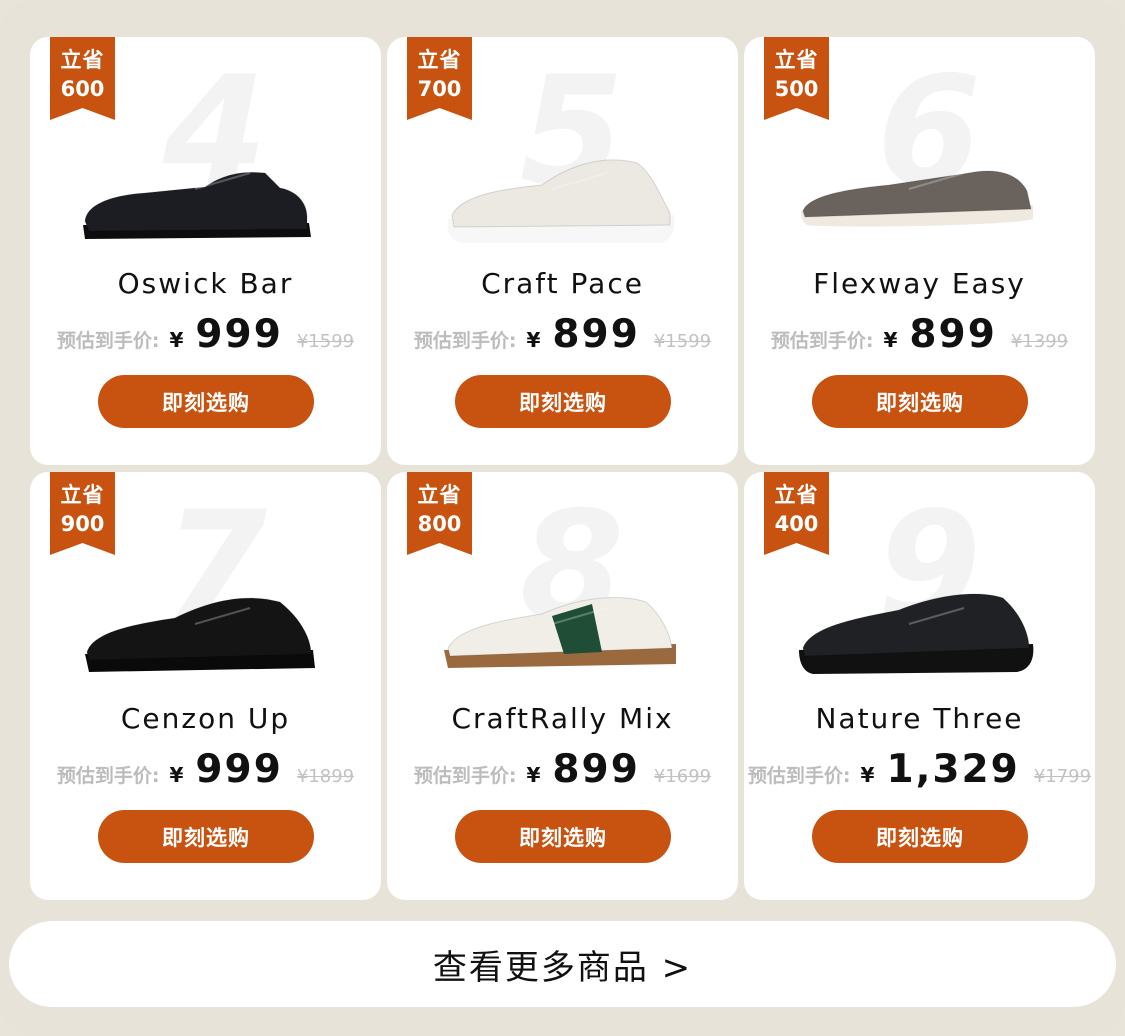  Describe the element at coordinates (796, 89) in the screenshot. I see `savings-badge-value: 500` at that location.